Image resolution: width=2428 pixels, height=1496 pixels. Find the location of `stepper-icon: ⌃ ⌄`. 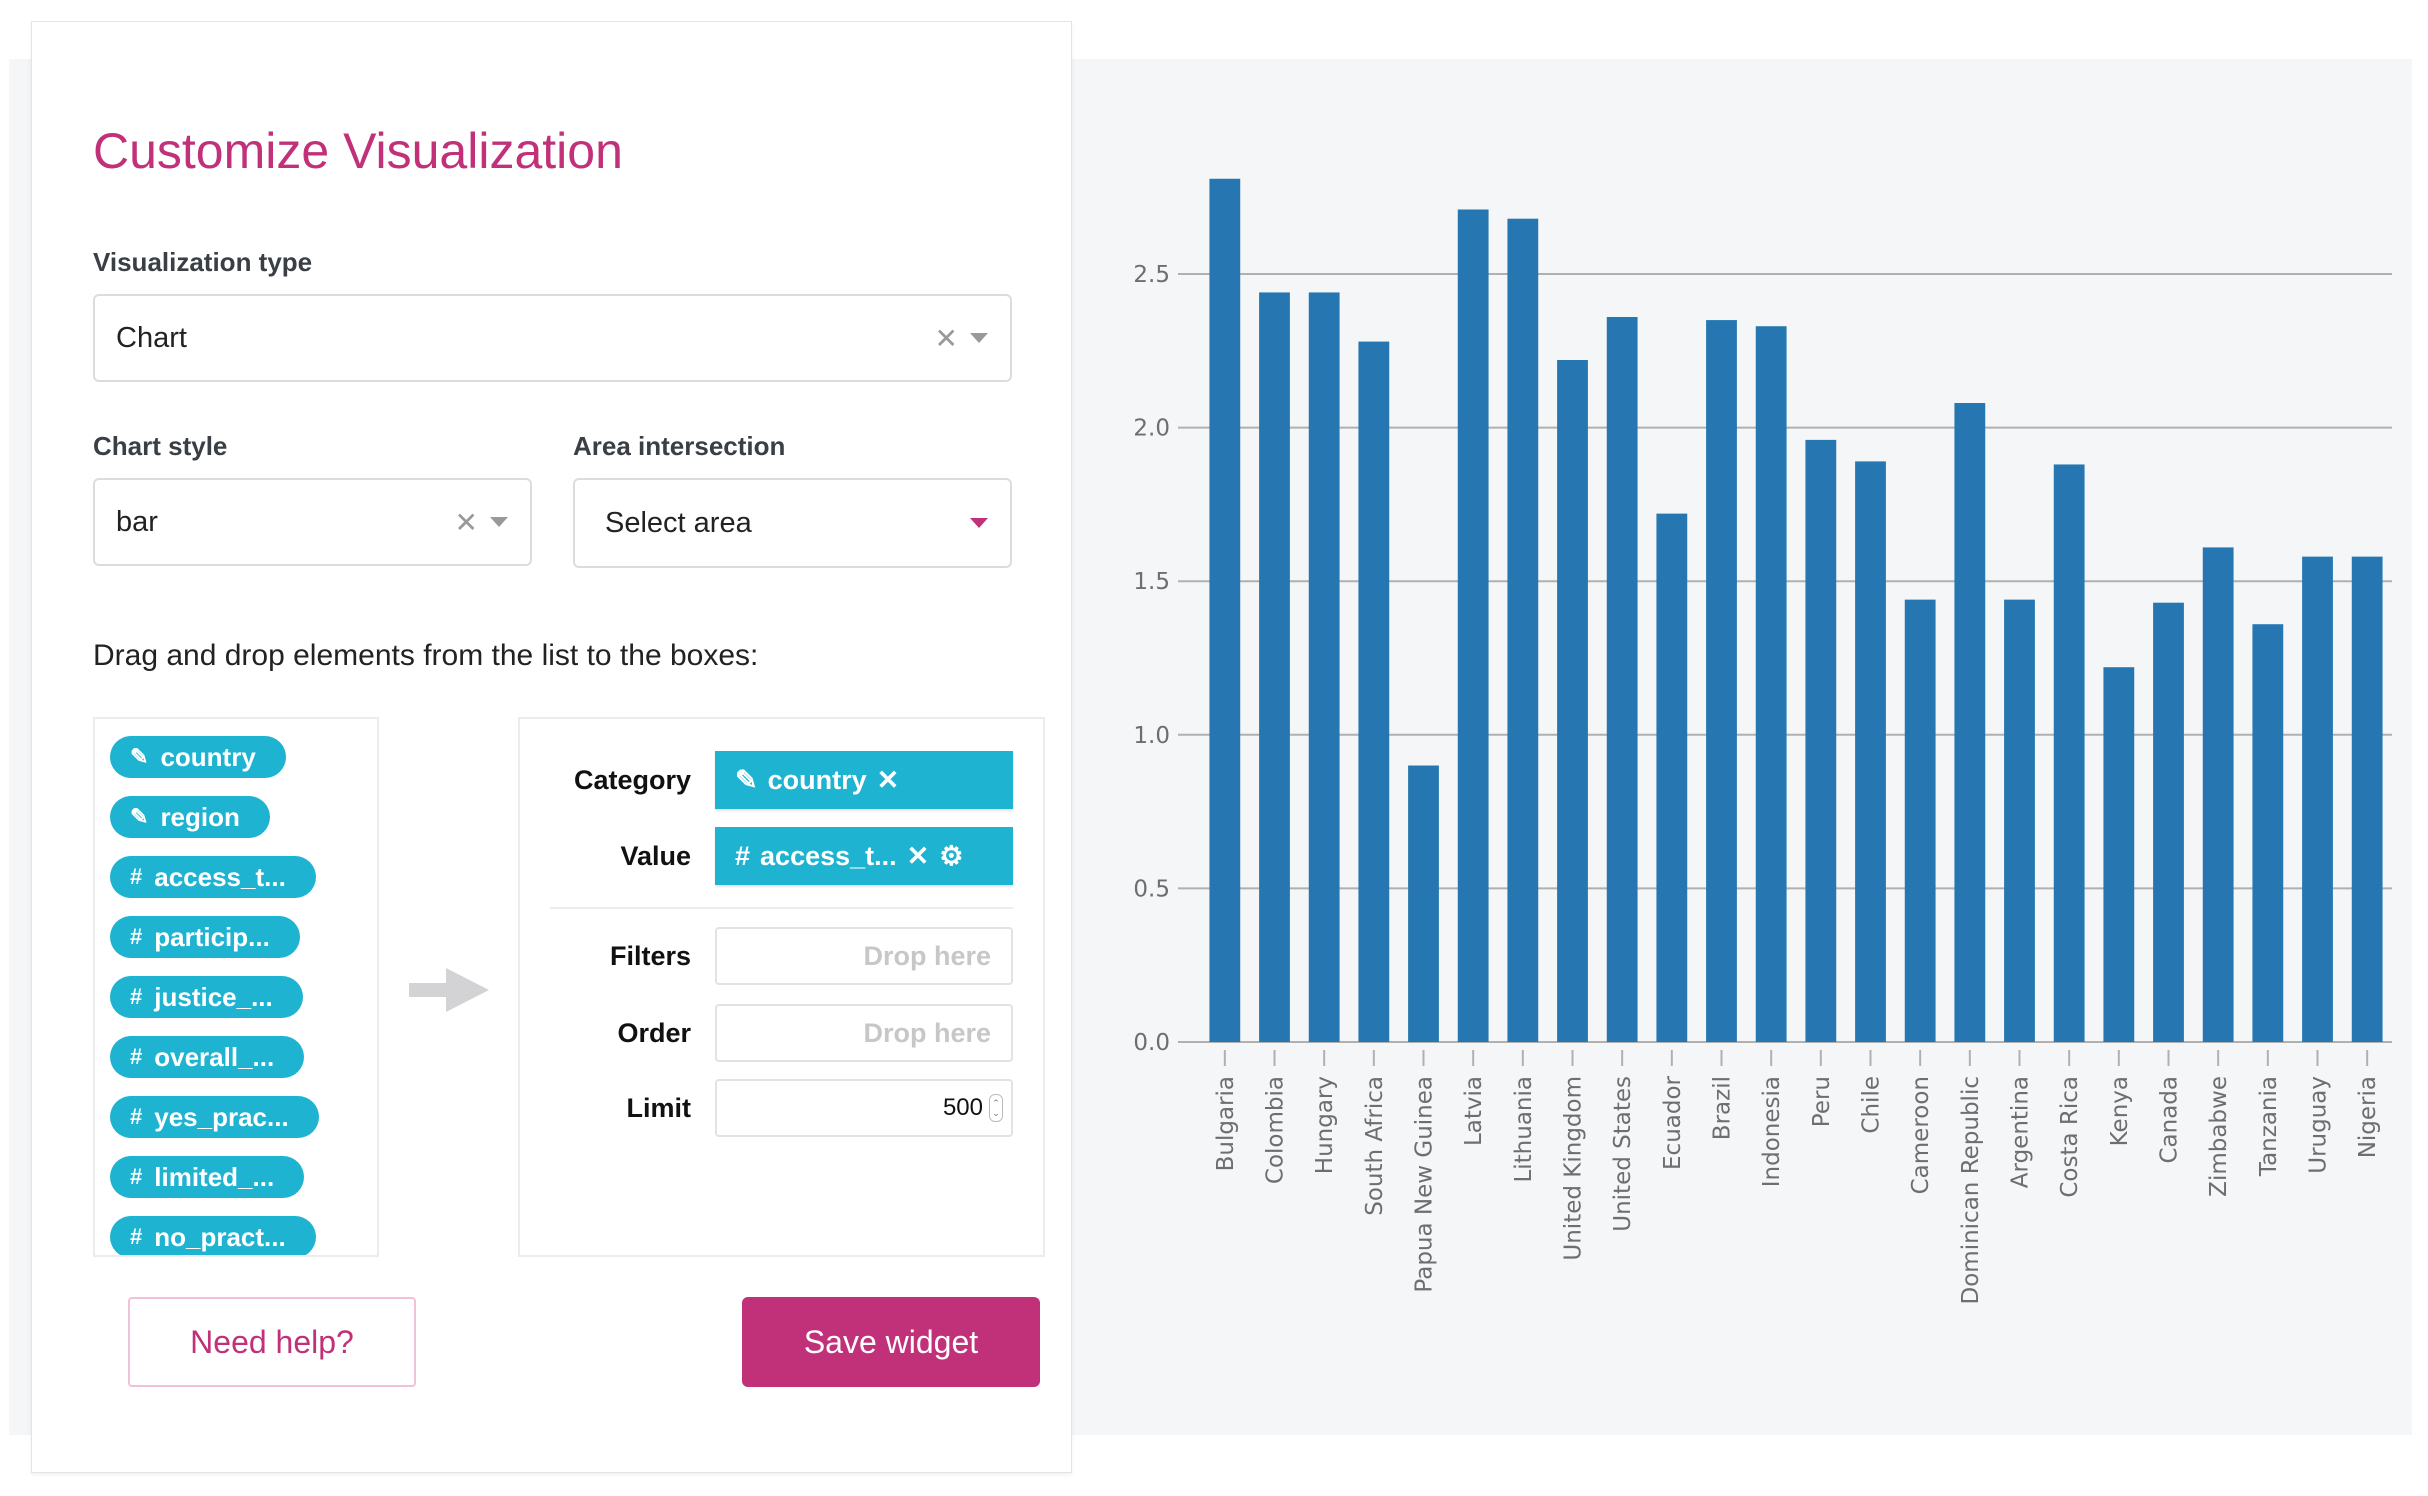

stepper-icon: ⌃ ⌄ is located at coordinates (996, 1108).